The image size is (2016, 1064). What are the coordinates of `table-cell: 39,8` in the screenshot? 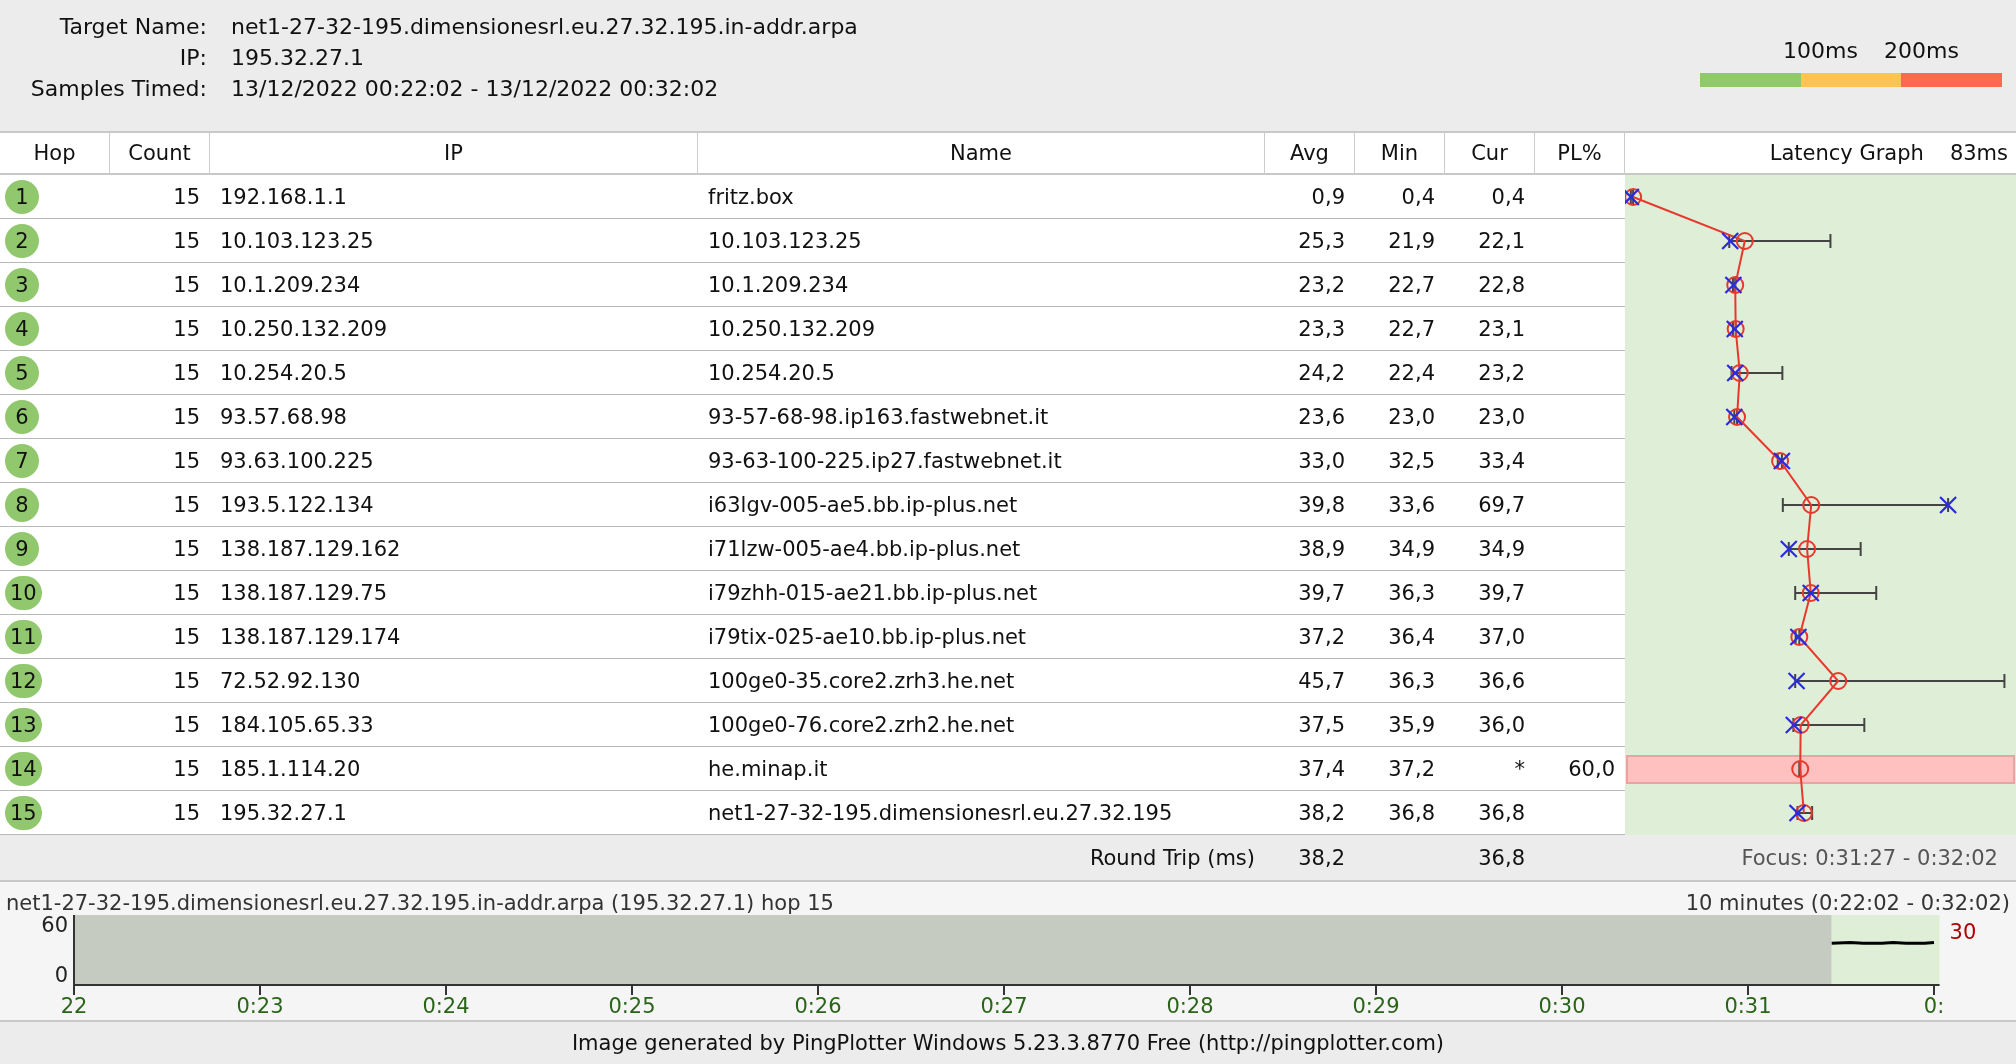 It's located at (1321, 504).